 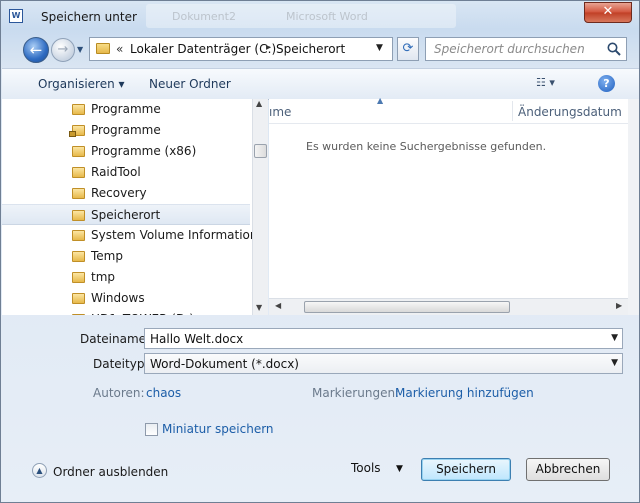 I want to click on tree-item: Programme (x86), so click(x=126, y=151).